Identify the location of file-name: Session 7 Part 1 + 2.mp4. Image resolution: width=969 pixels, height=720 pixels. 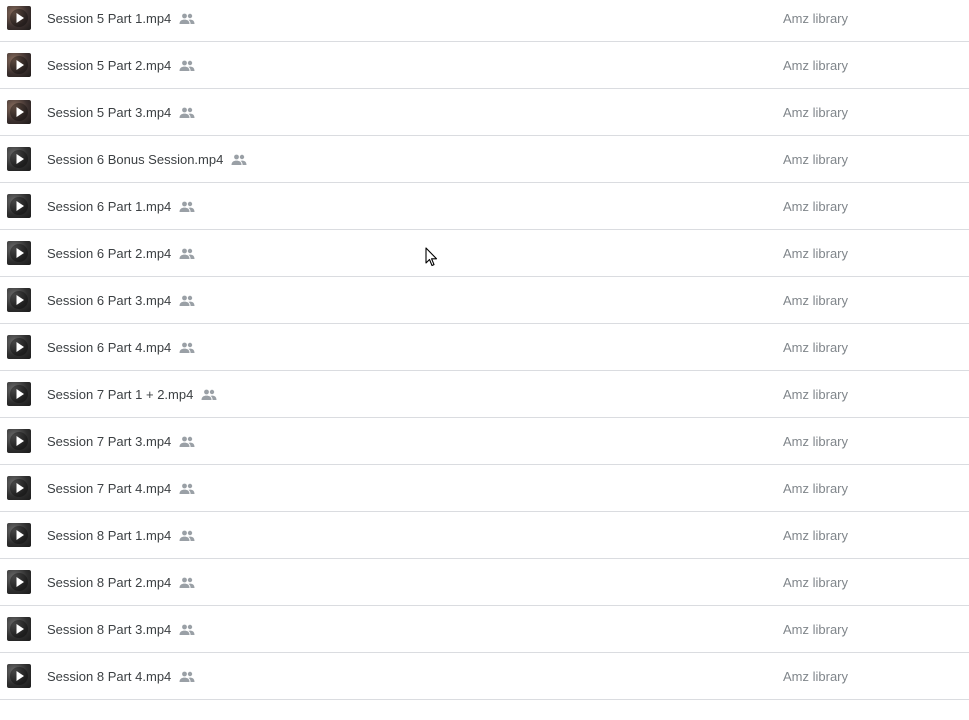
(132, 395).